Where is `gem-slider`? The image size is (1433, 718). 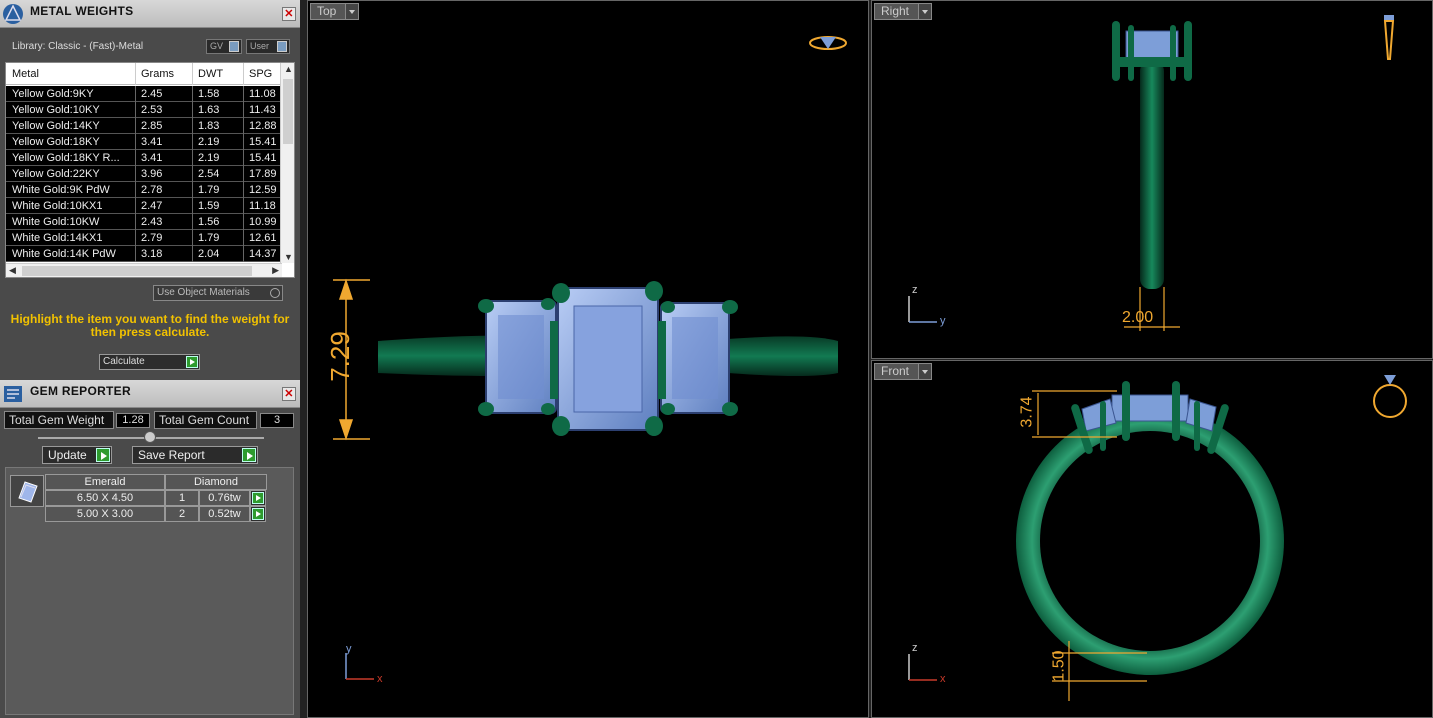
gem-slider is located at coordinates (151, 437).